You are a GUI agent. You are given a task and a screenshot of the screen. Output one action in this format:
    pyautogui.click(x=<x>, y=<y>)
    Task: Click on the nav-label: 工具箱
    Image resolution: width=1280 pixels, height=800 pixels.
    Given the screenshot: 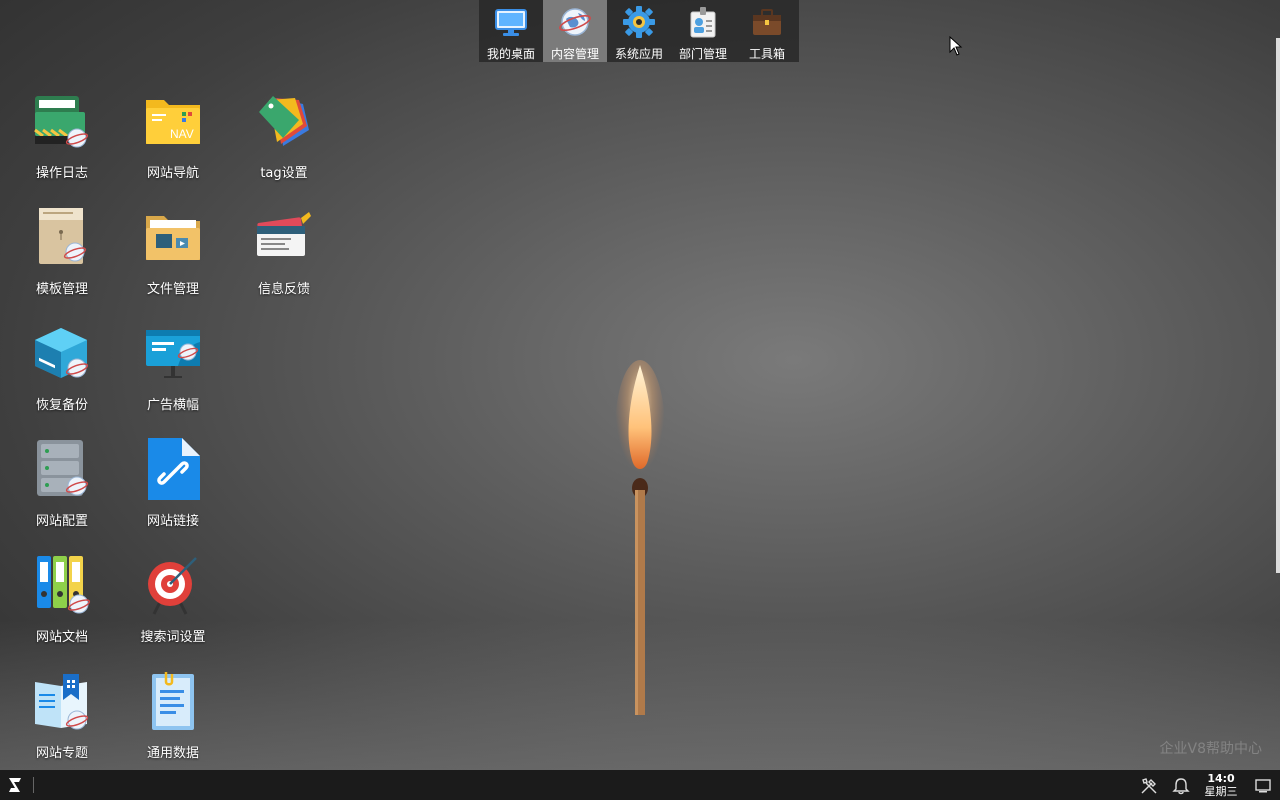 What is the action you would take?
    pyautogui.click(x=766, y=54)
    